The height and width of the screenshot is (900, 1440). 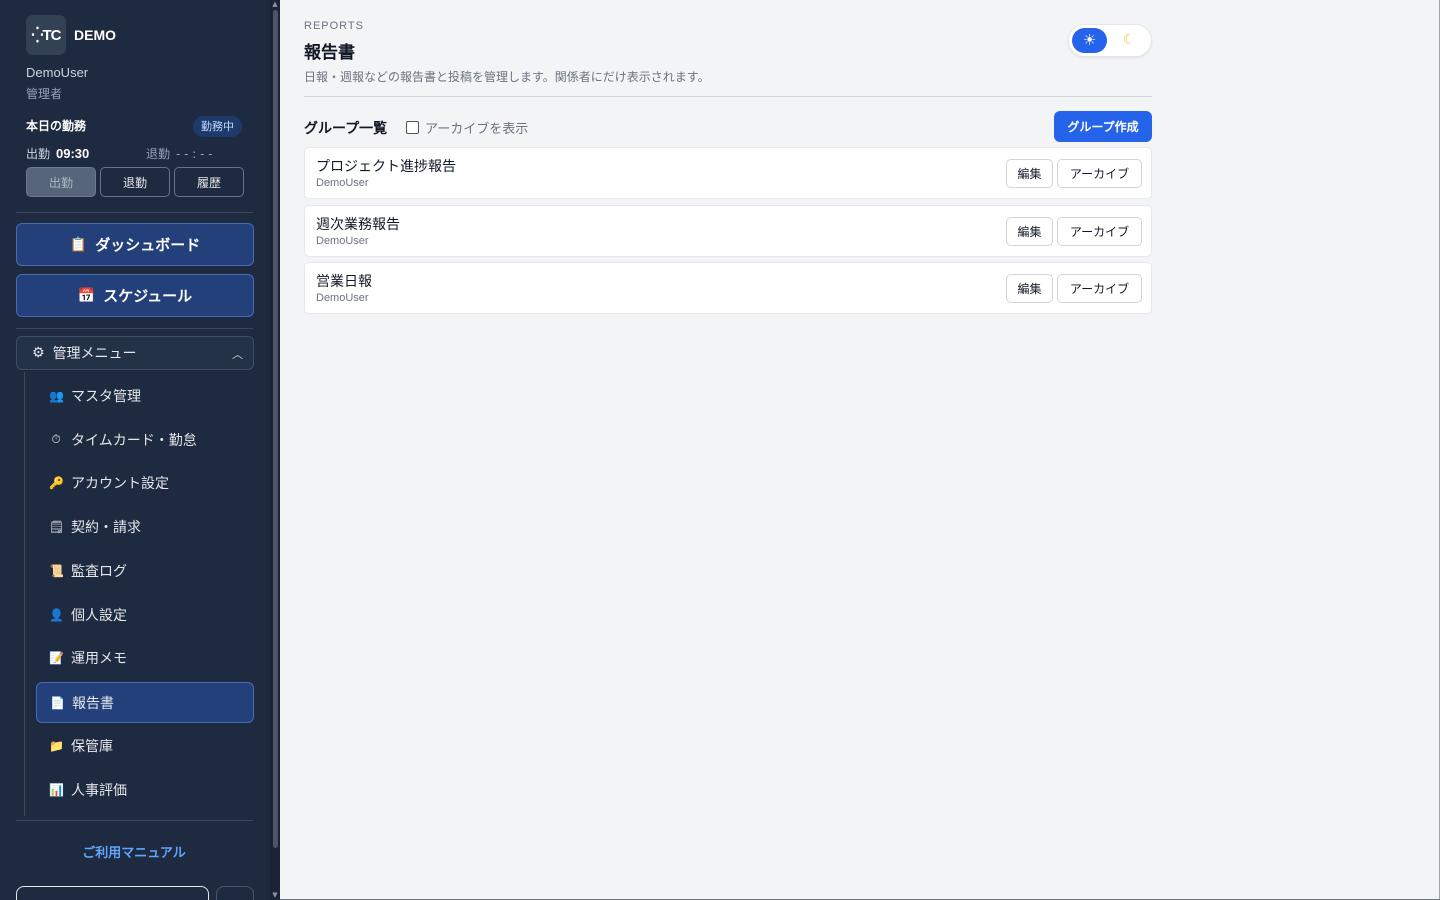 What do you see at coordinates (275, 4) in the screenshot?
I see `scroll-up-arrow-icon: ▲` at bounding box center [275, 4].